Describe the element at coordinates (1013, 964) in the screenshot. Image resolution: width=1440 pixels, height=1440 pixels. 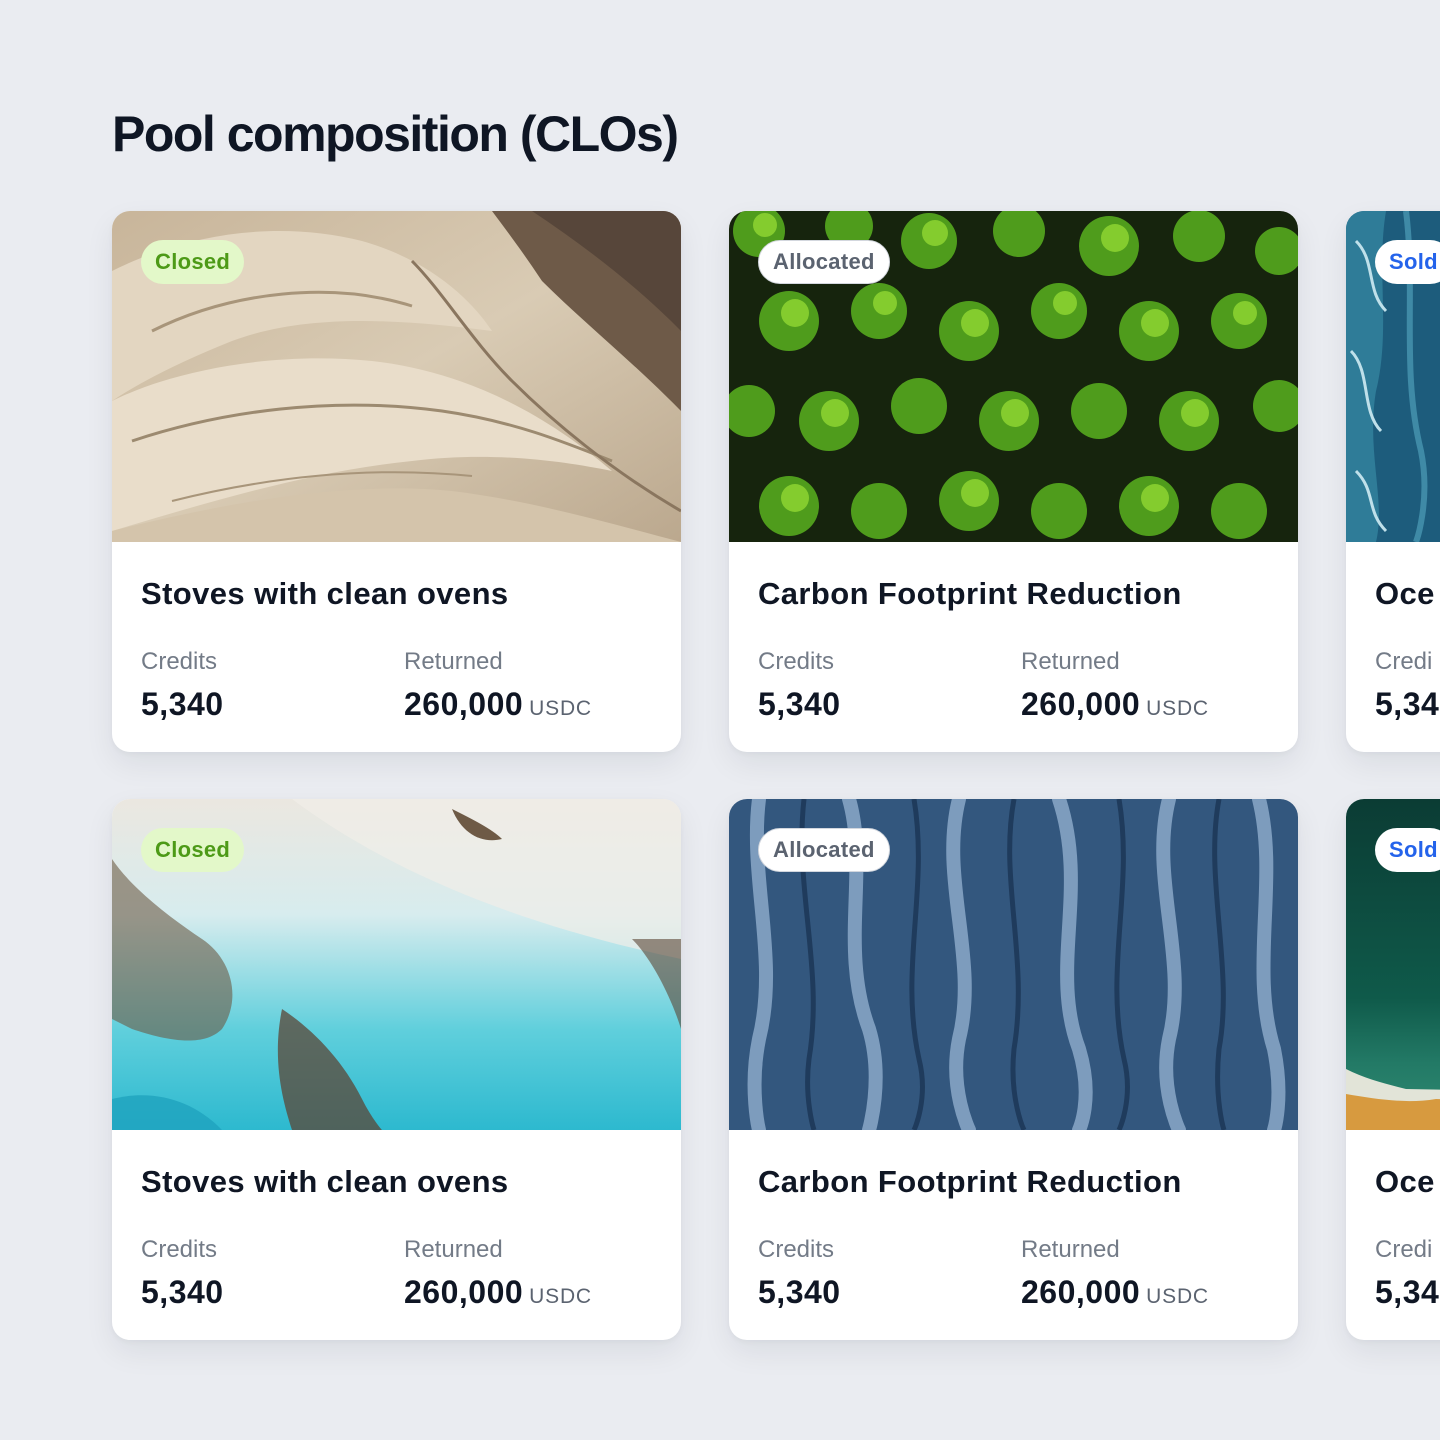
I see `blue-eroded-terrain-image: Allocated` at that location.